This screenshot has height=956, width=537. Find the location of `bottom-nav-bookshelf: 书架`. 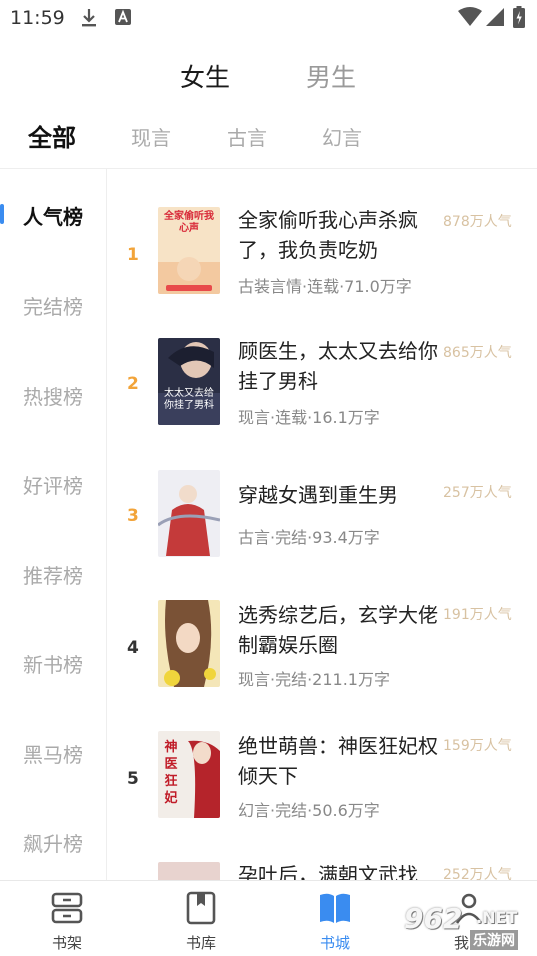

bottom-nav-bookshelf: 书架 is located at coordinates (67, 918).